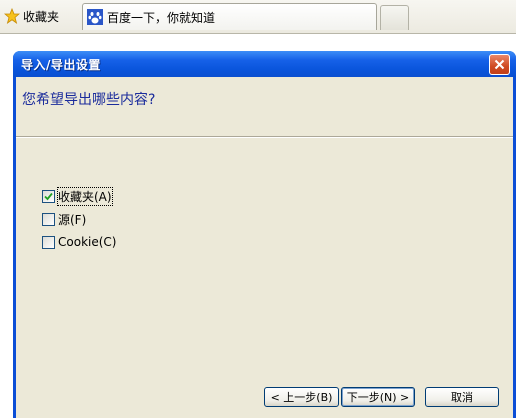 This screenshot has width=516, height=418. What do you see at coordinates (161, 17) in the screenshot?
I see `tab-title: 百度一下，你就知道` at bounding box center [161, 17].